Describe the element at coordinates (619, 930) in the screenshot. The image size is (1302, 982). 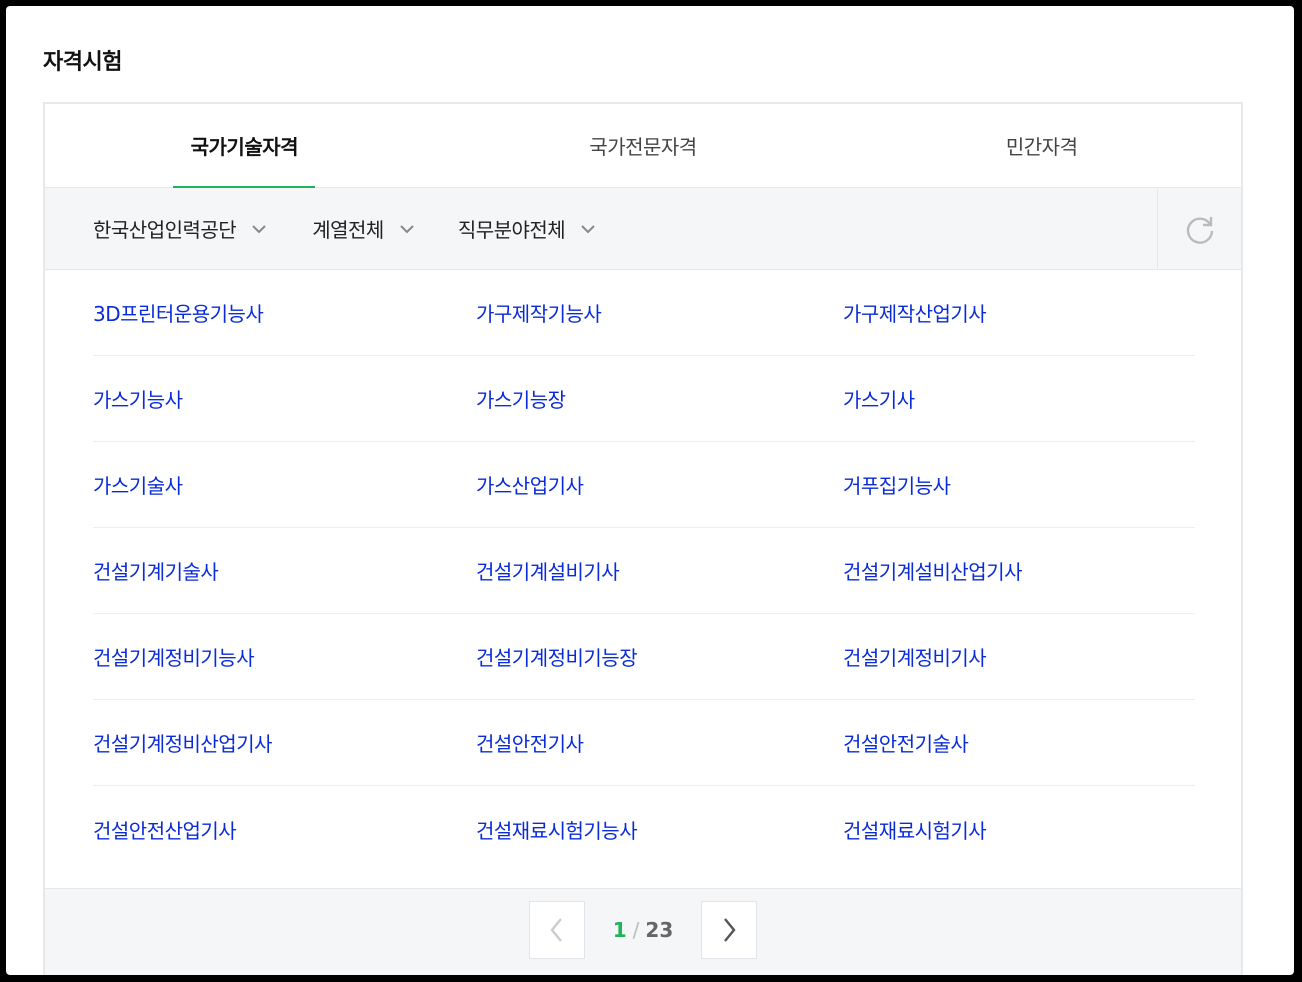
I see `current-page: 1` at that location.